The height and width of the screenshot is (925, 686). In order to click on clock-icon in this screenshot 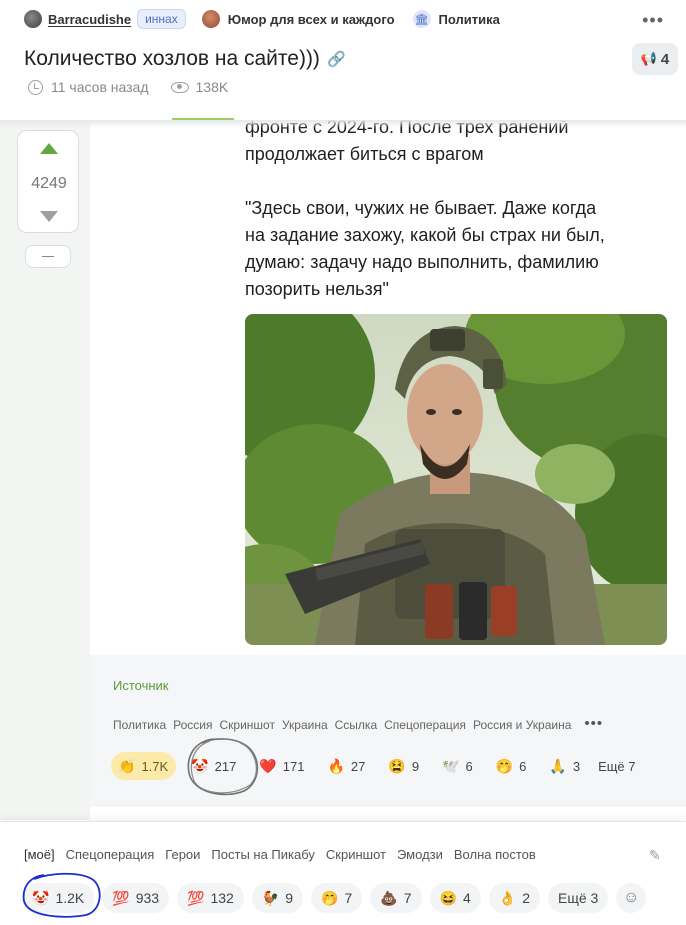, I will do `click(35, 87)`.